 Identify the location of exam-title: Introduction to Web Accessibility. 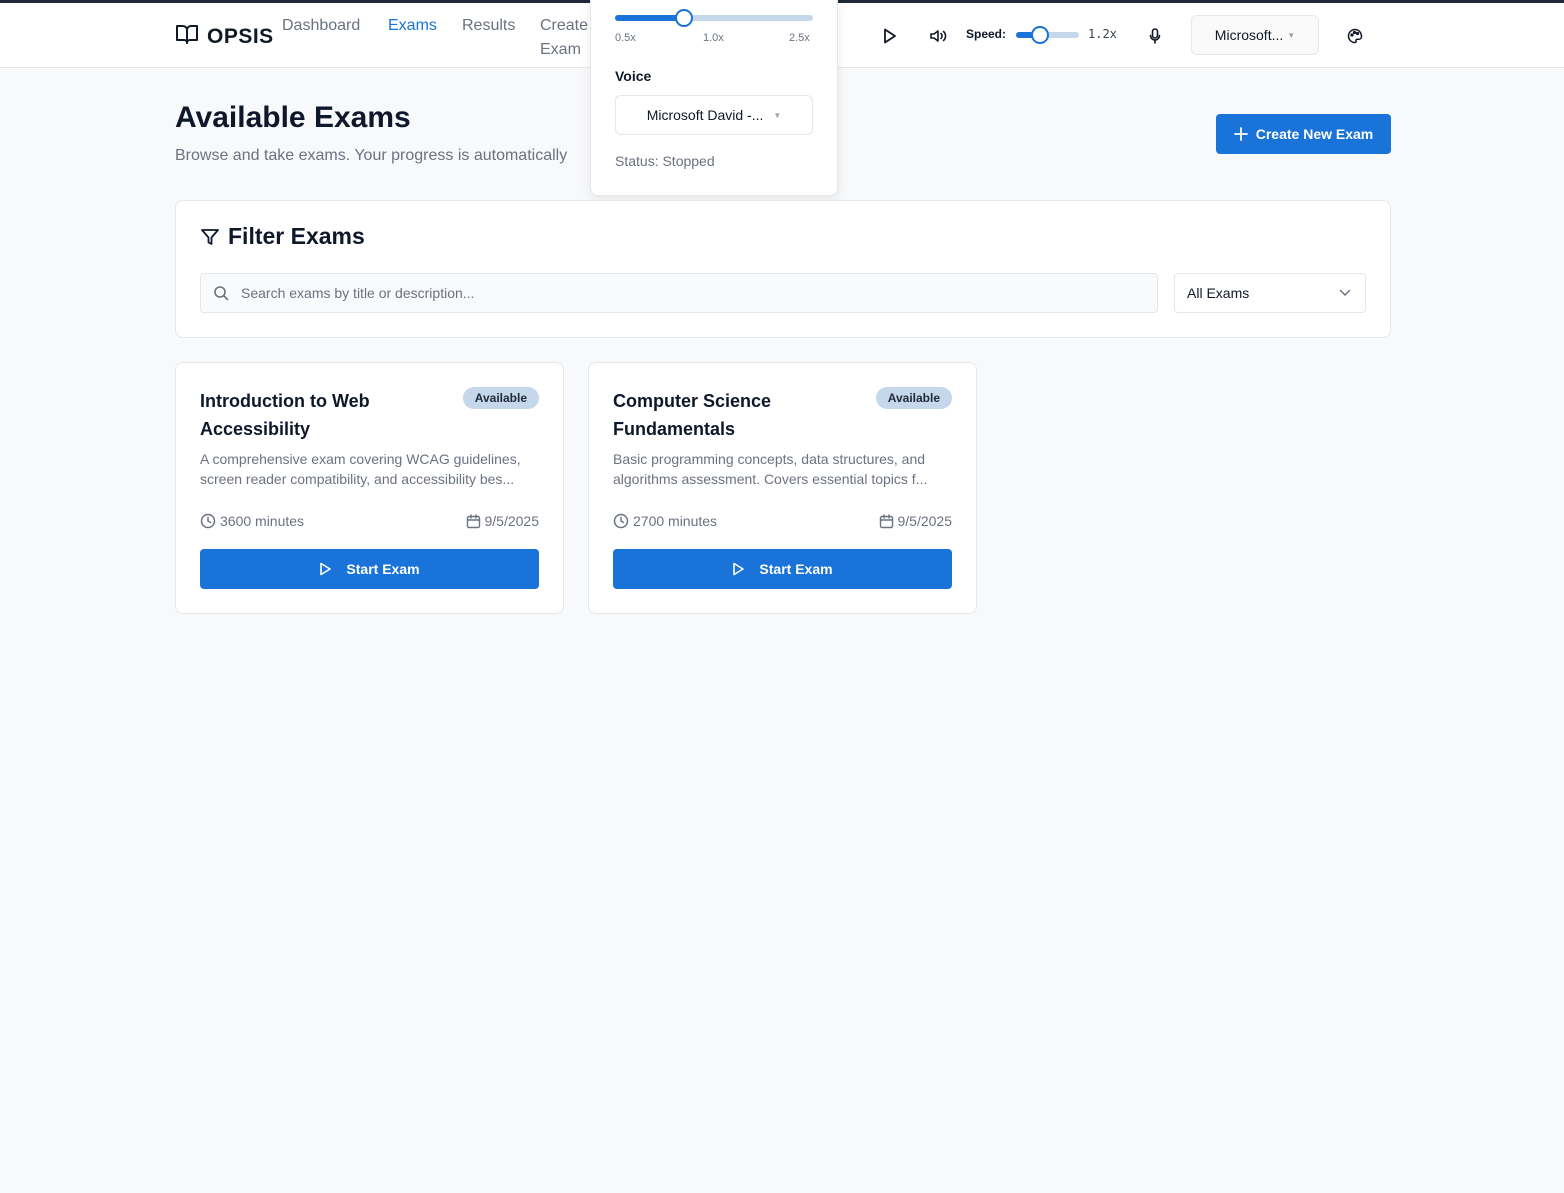
(285, 415).